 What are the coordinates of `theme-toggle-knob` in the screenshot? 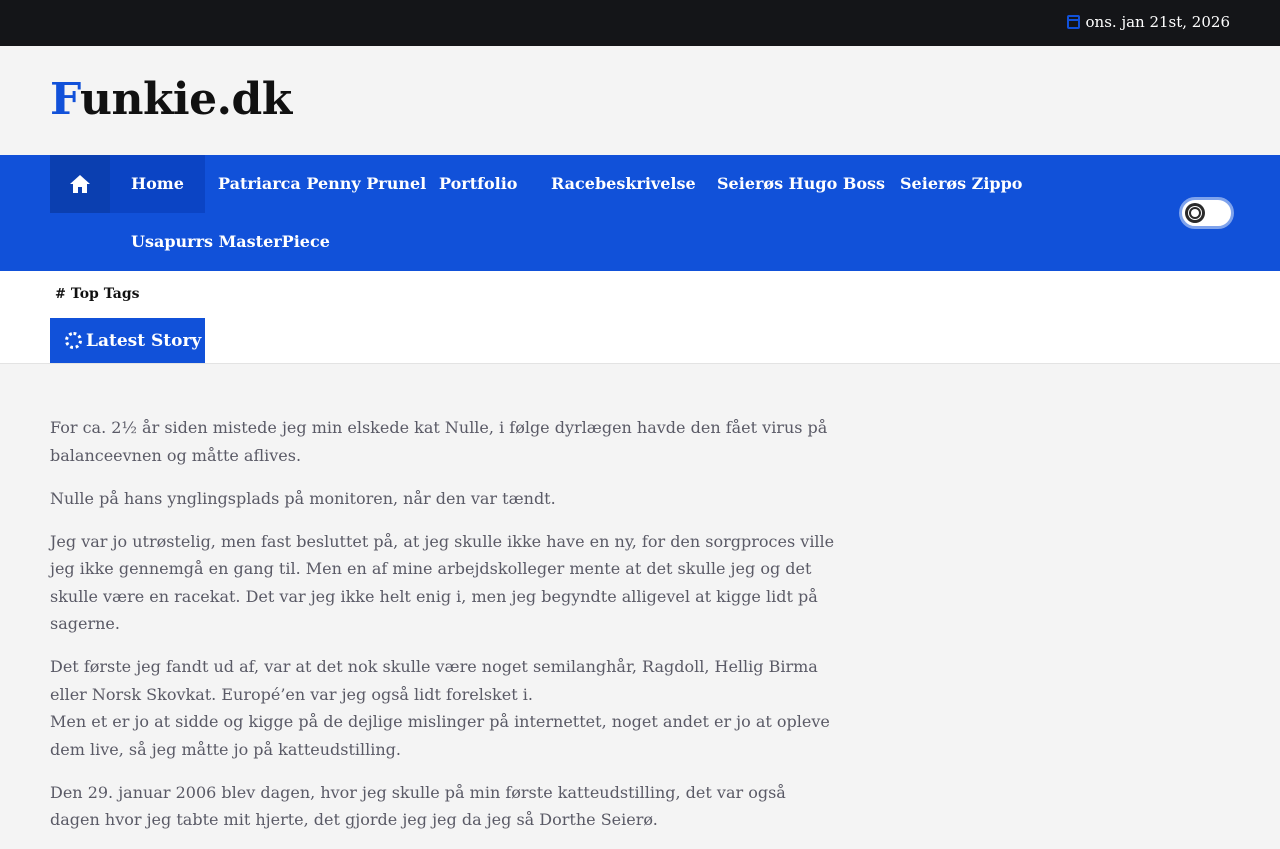 It's located at (1195, 213).